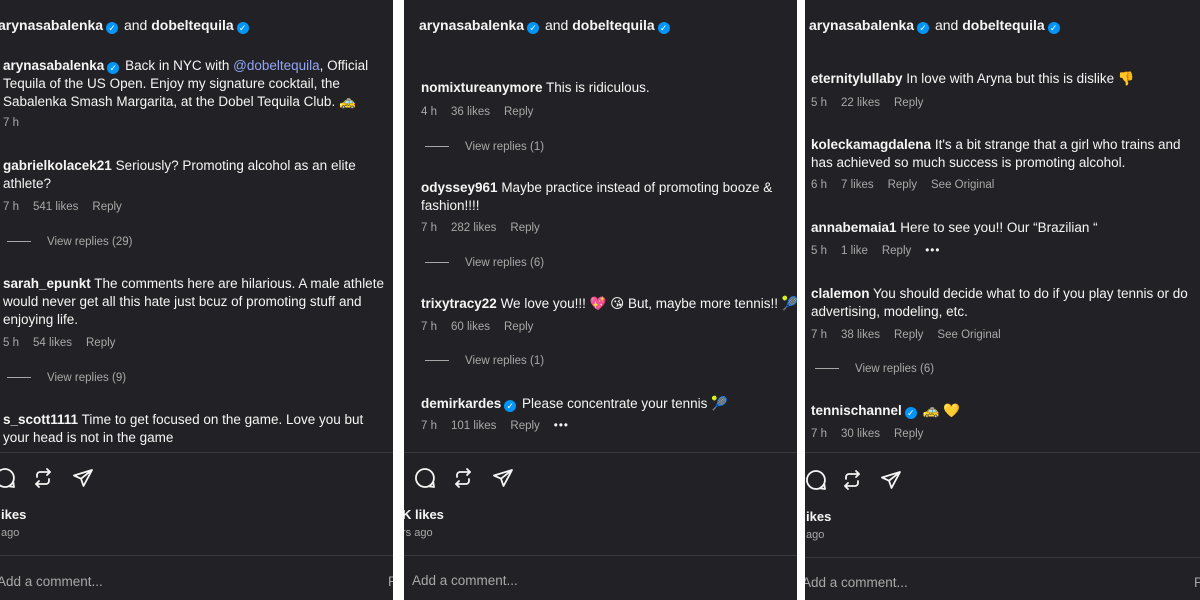  Describe the element at coordinates (470, 327) in the screenshot. I see `likes-count: 60 likes` at that location.